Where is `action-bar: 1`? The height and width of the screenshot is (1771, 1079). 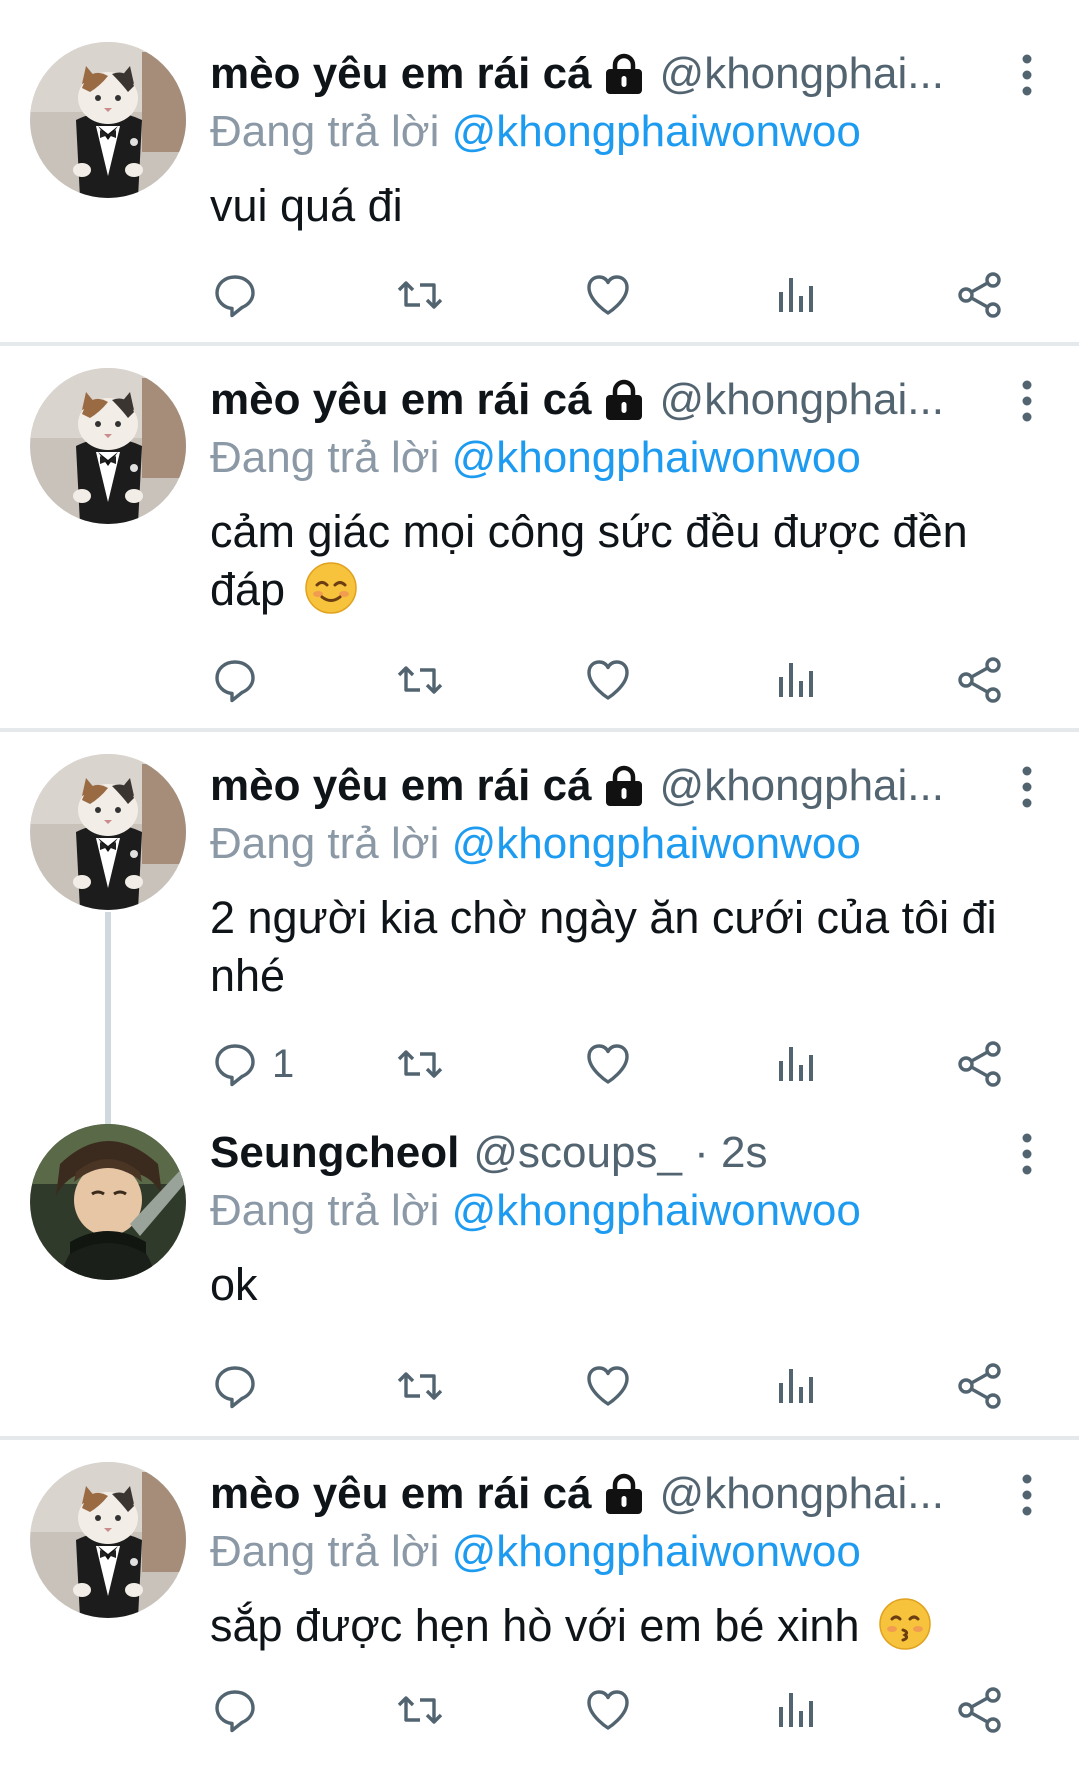 action-bar: 1 is located at coordinates (614, 1064).